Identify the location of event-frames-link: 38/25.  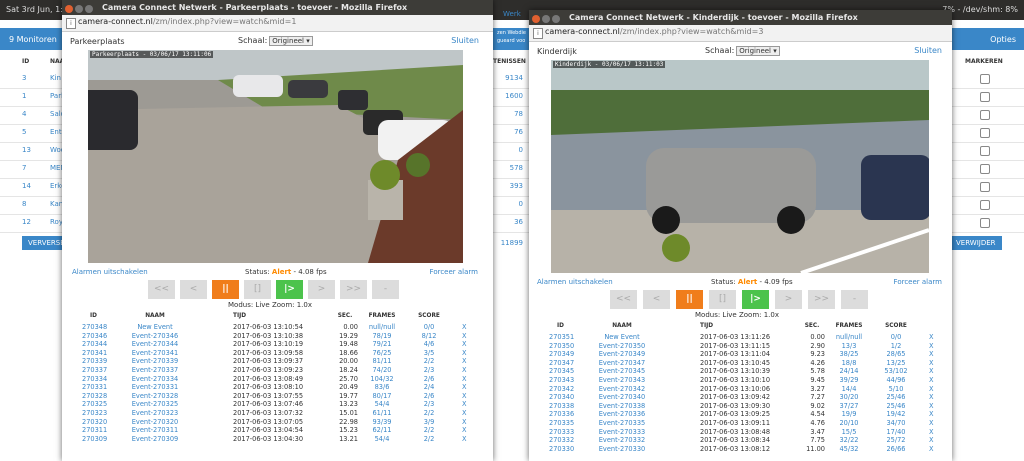
(849, 354).